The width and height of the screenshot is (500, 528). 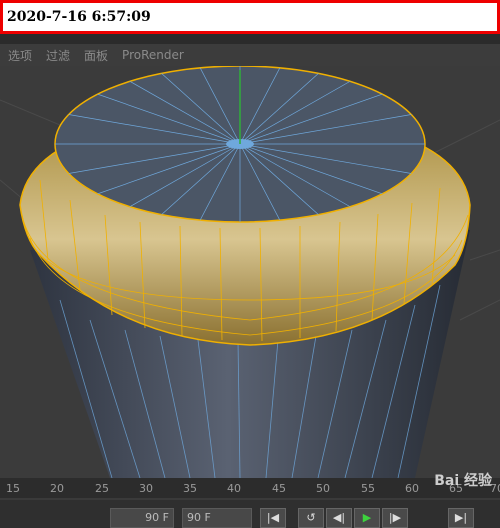 I want to click on viewport-menu-bar: 选项 过滤 面板 ProRender, so click(x=250, y=55).